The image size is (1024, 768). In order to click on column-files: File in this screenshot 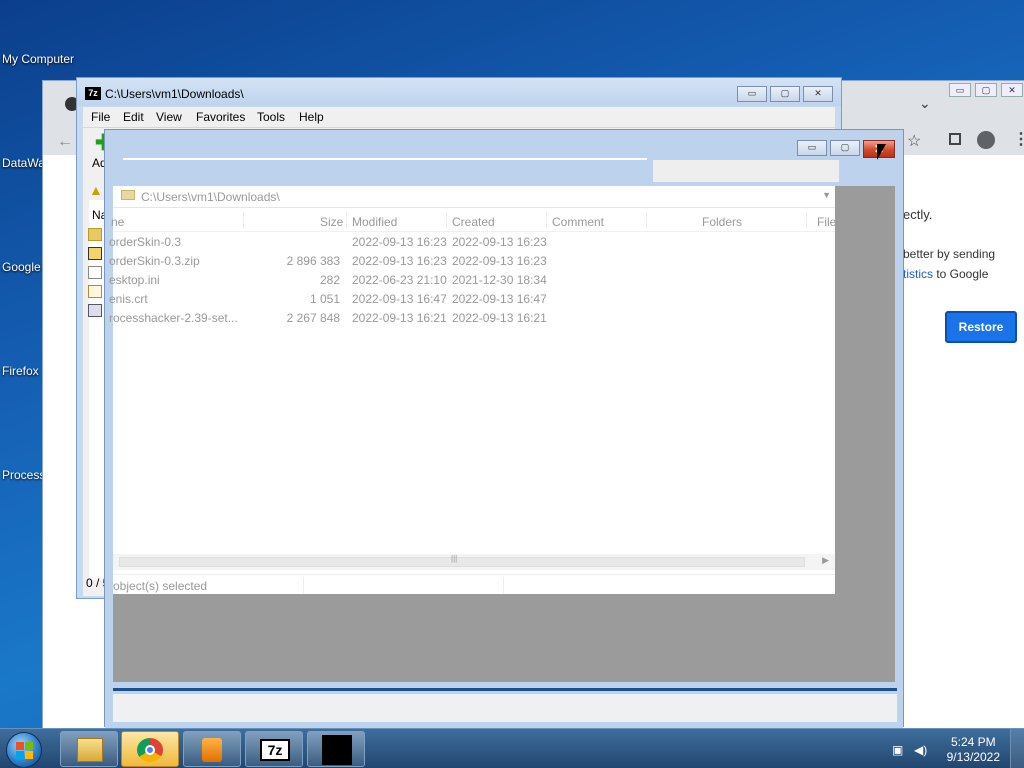, I will do `click(826, 222)`.